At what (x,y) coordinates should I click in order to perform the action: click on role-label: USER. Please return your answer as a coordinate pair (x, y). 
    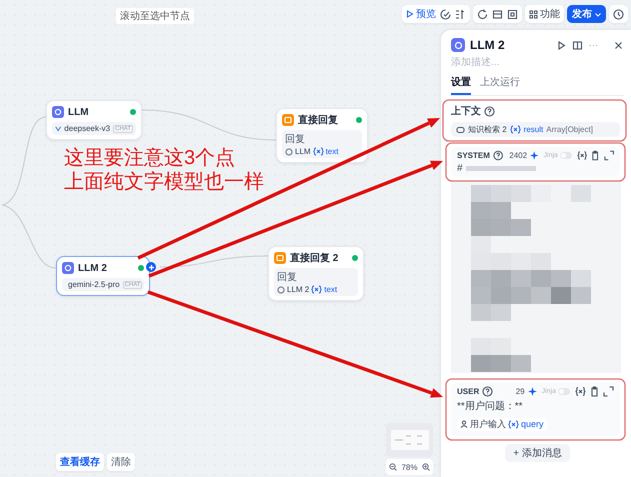
    Looking at the image, I should click on (468, 391).